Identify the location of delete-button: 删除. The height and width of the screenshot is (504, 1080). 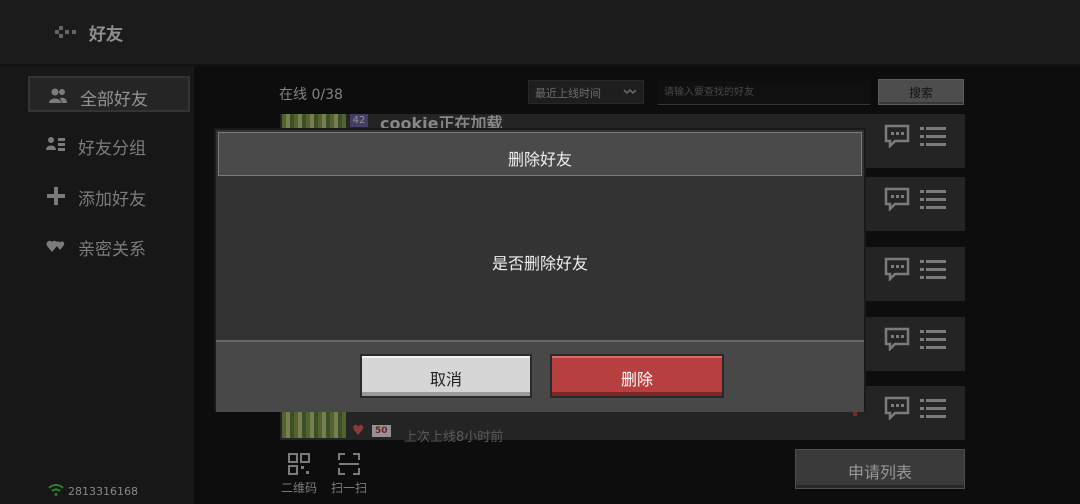
(637, 376).